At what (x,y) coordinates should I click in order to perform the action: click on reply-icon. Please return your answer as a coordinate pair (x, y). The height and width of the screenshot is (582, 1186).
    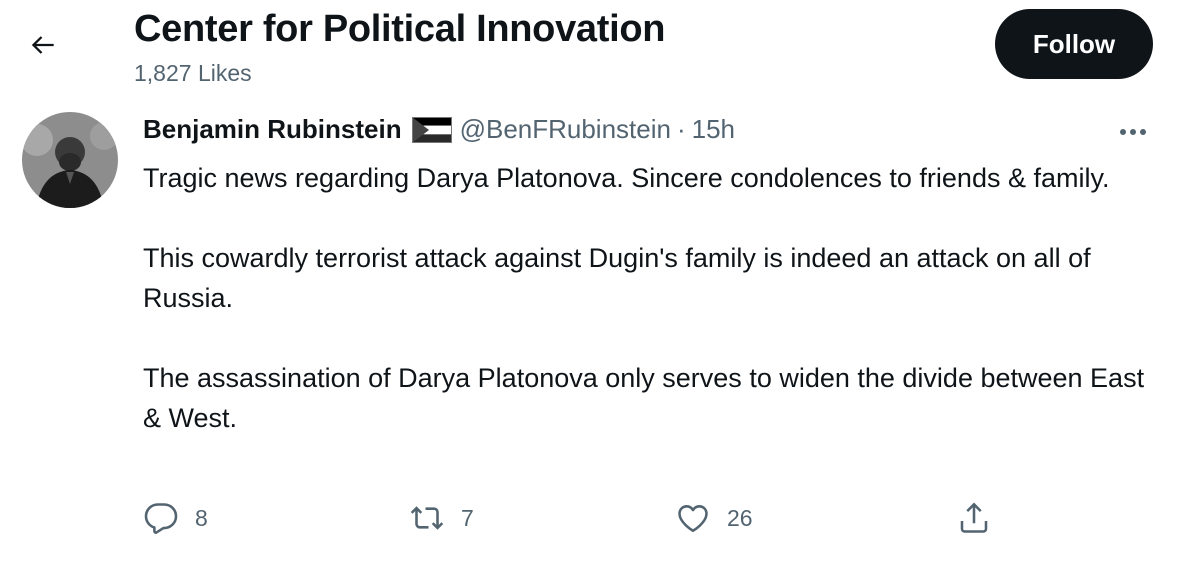
    Looking at the image, I should click on (161, 518).